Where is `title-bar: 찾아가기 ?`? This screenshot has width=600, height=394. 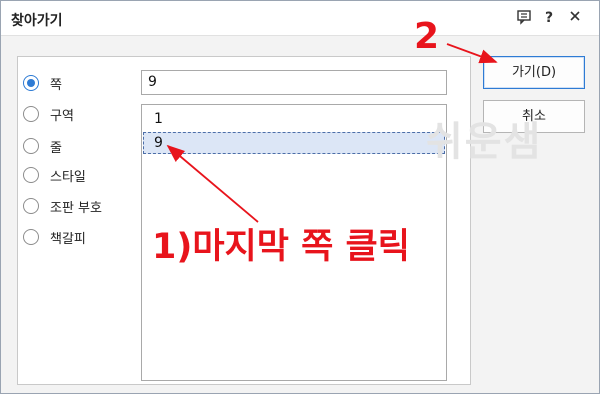 title-bar: 찾아가기 ? is located at coordinates (300, 18).